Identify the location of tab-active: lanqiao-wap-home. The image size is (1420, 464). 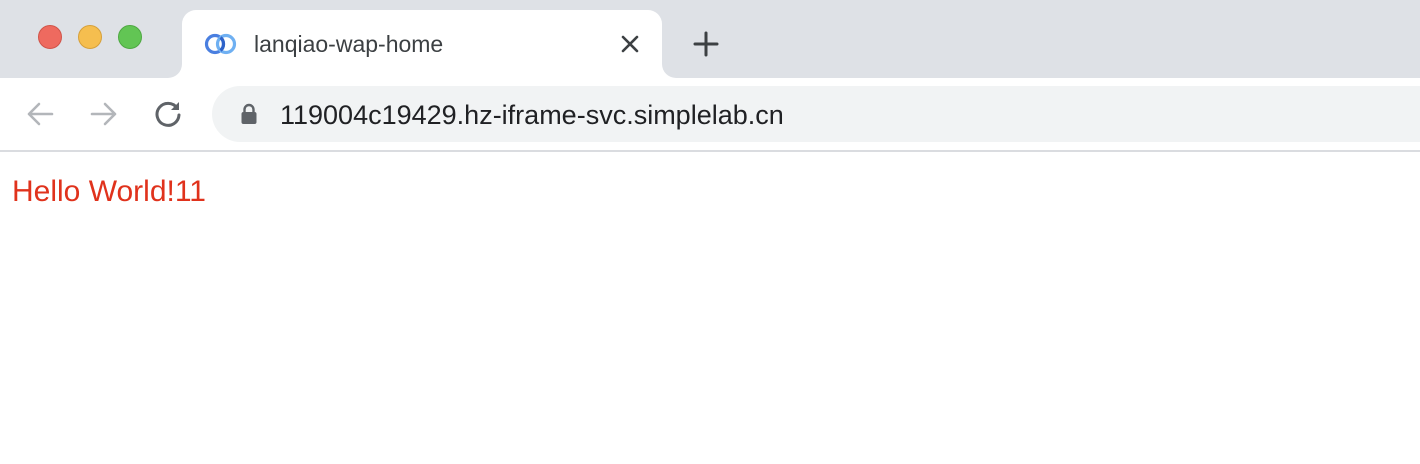
(422, 44).